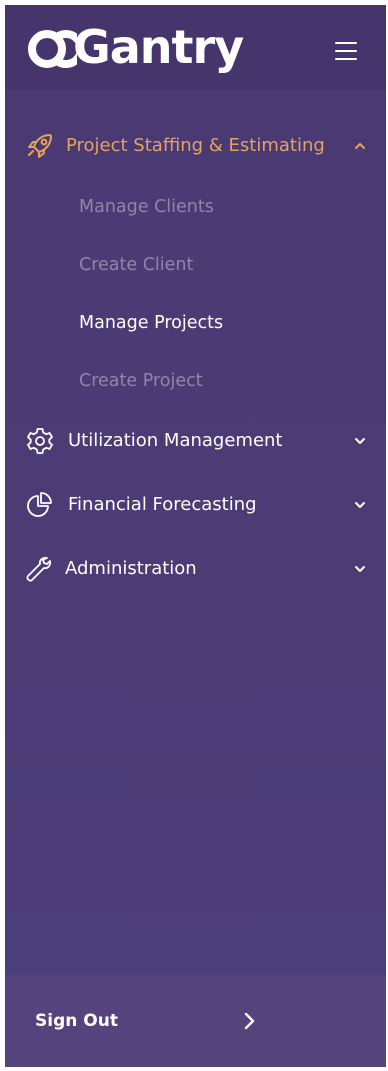 This screenshot has width=388, height=1071. Describe the element at coordinates (249, 1021) in the screenshot. I see `chevron-right-icon` at that location.